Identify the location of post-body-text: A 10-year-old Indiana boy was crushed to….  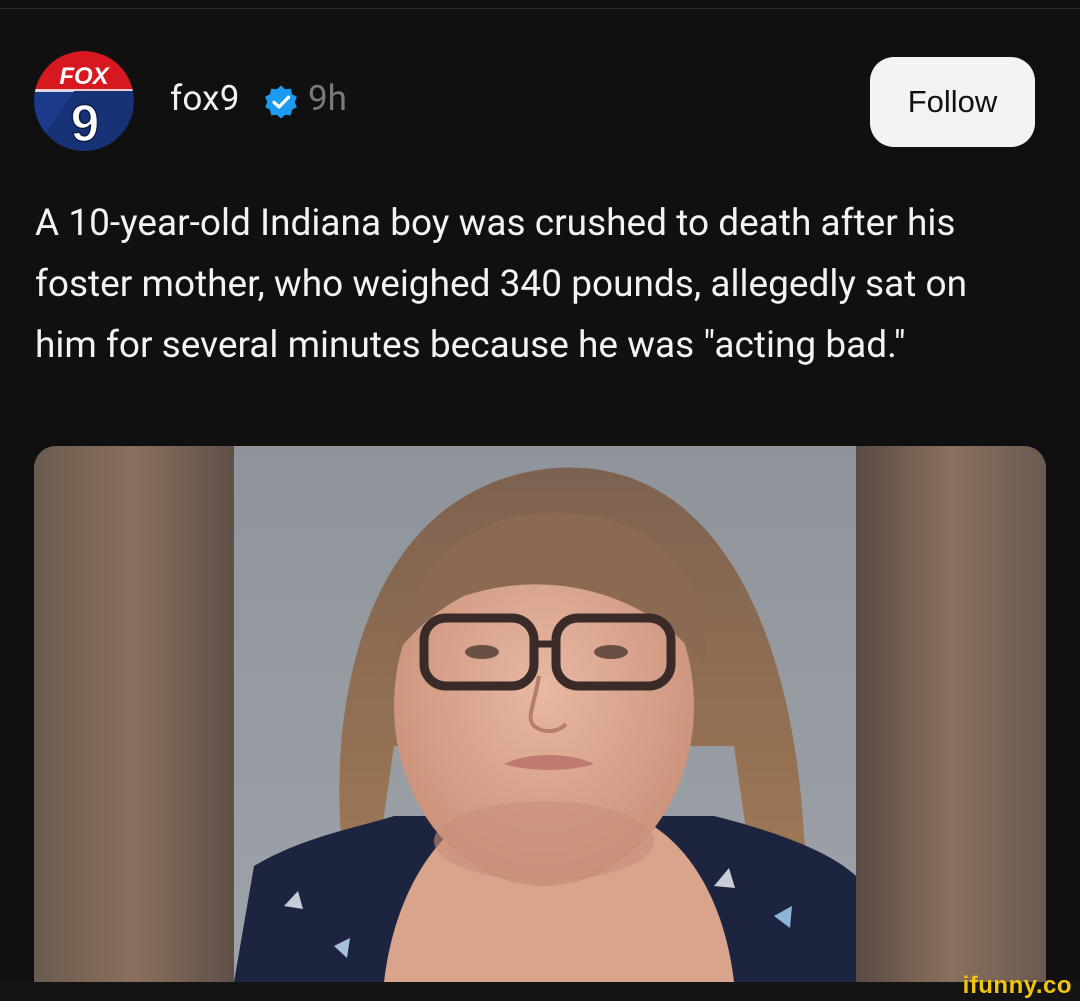
(501, 284).